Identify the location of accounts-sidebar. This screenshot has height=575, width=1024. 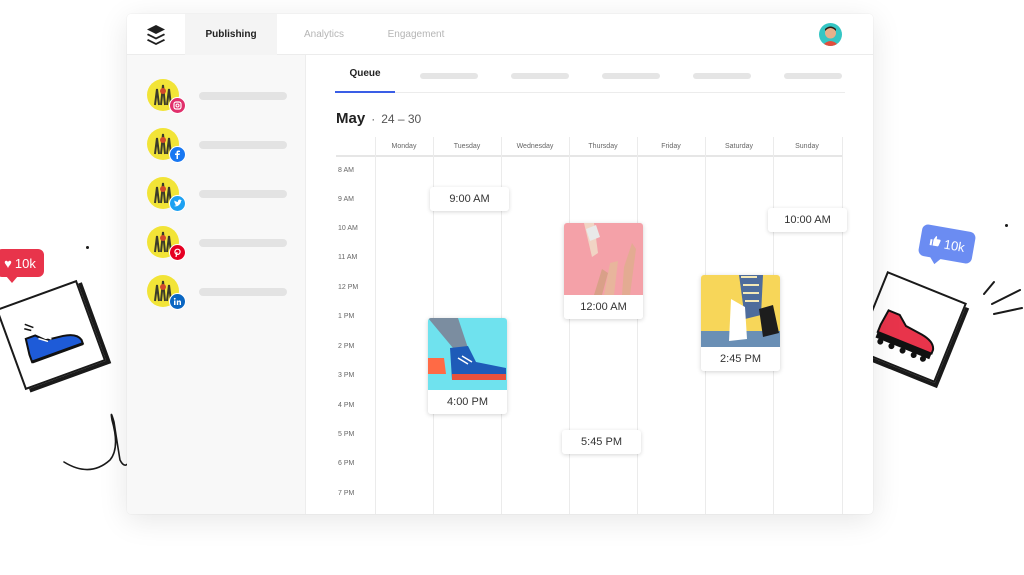
(216, 284).